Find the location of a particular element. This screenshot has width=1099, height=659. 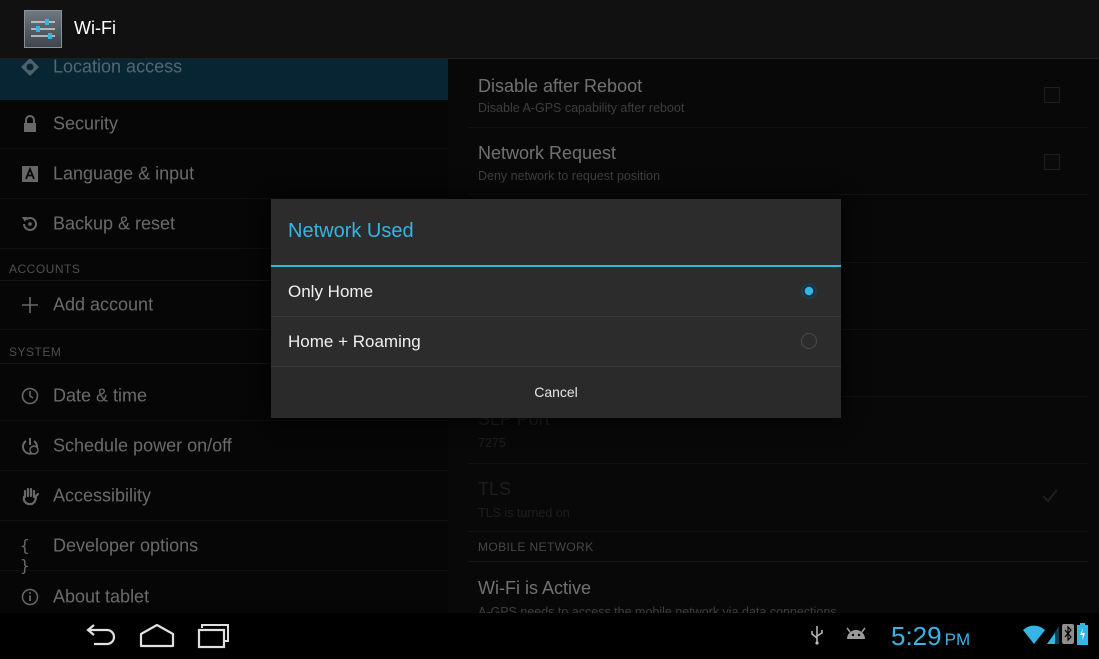

android-icon is located at coordinates (856, 633).